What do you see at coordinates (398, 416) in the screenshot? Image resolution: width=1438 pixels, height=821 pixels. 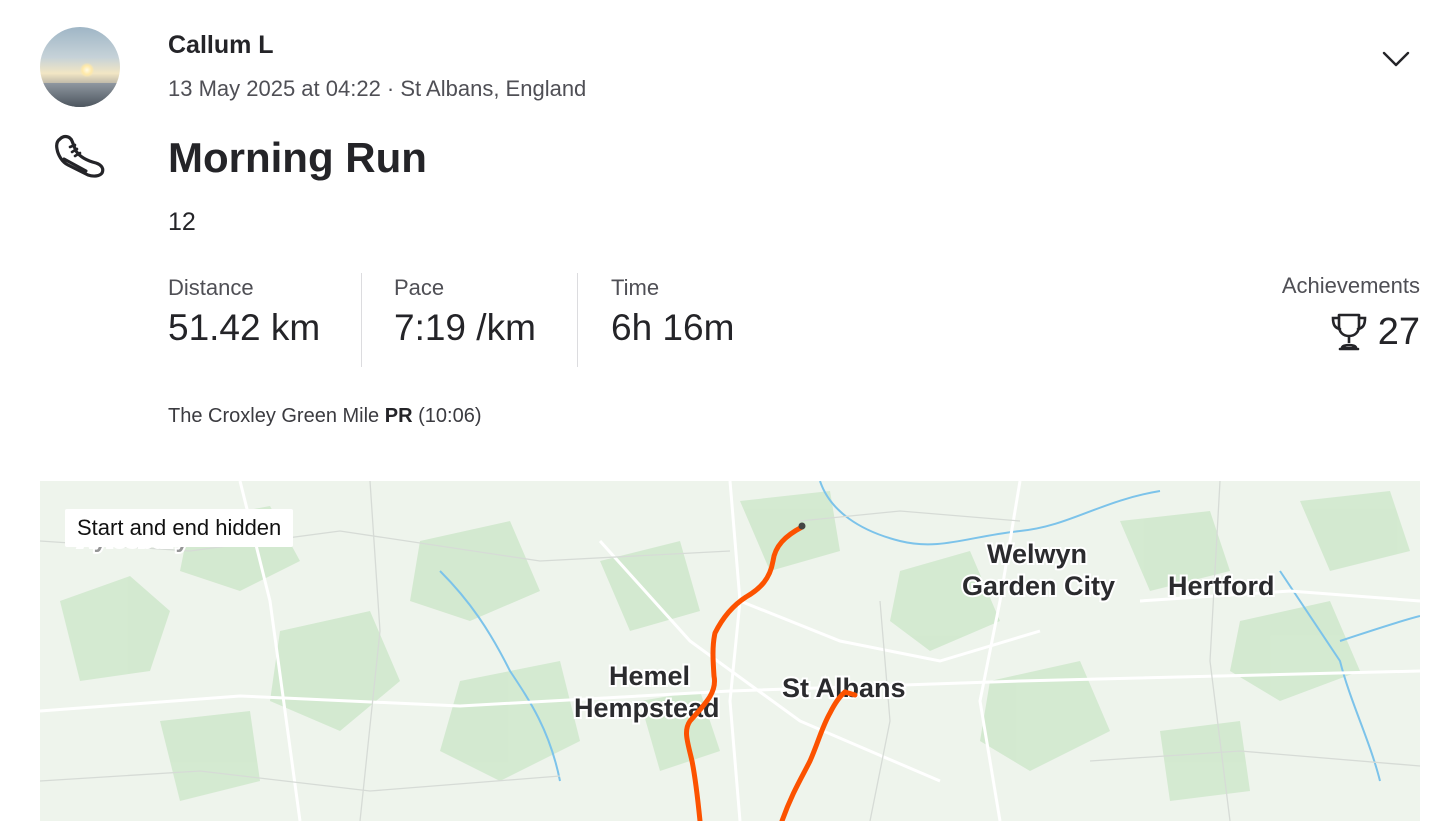 I see `pr-badge: PR` at bounding box center [398, 416].